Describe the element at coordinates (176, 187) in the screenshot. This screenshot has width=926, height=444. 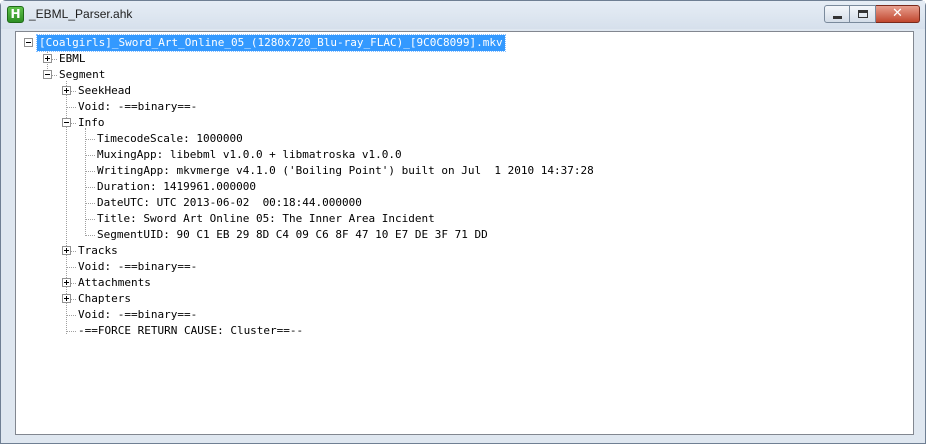
I see `tree-node-duration: Duration: 1419961.000000` at that location.